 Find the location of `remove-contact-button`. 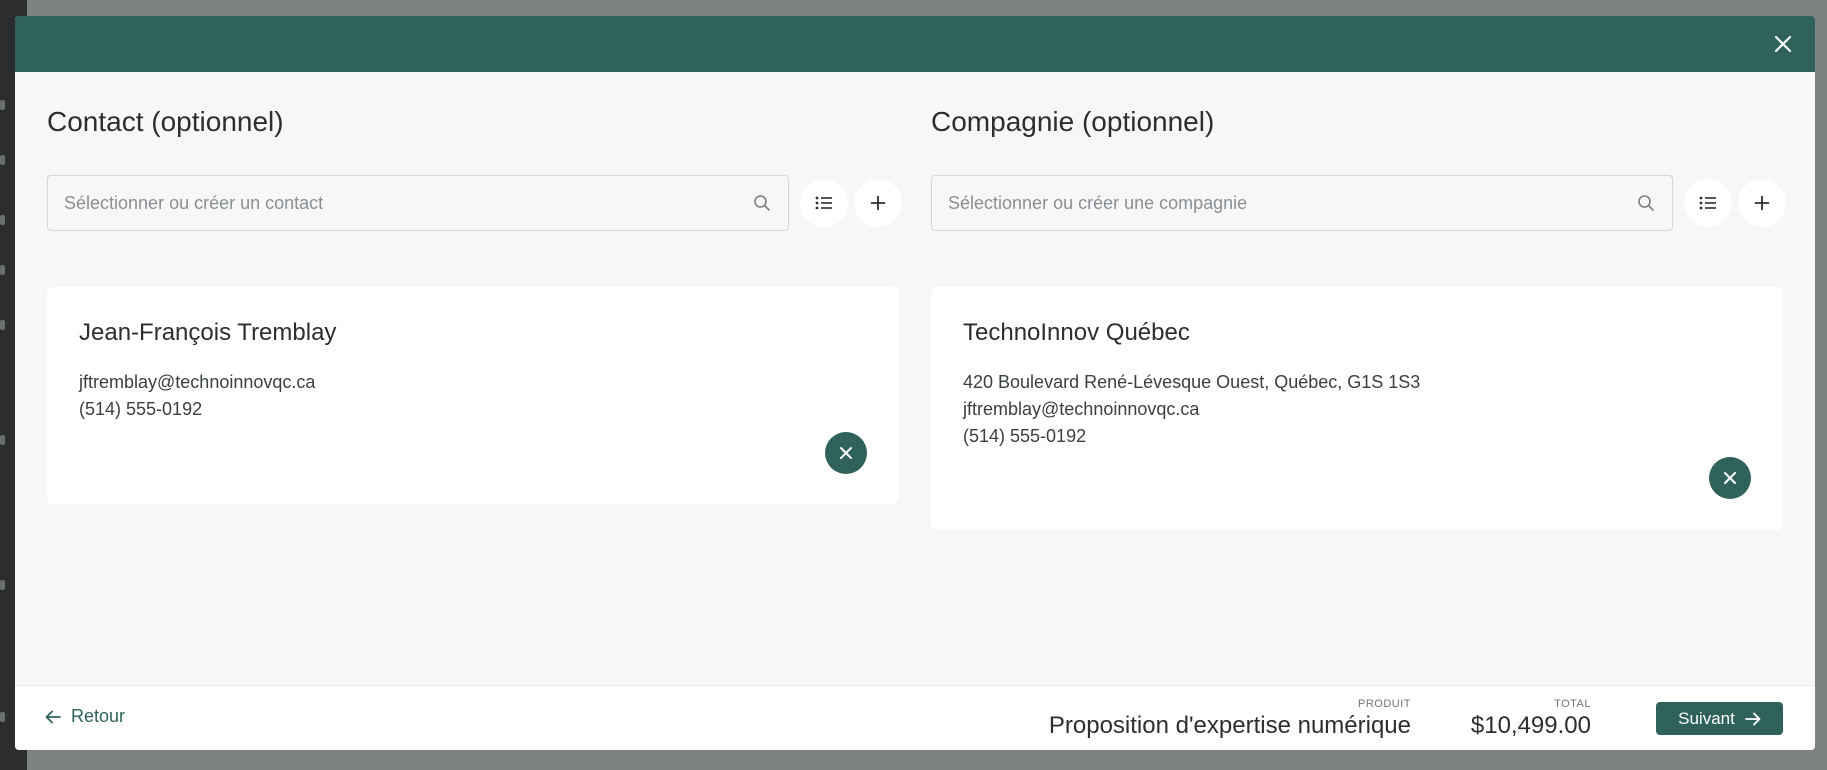

remove-contact-button is located at coordinates (846, 453).